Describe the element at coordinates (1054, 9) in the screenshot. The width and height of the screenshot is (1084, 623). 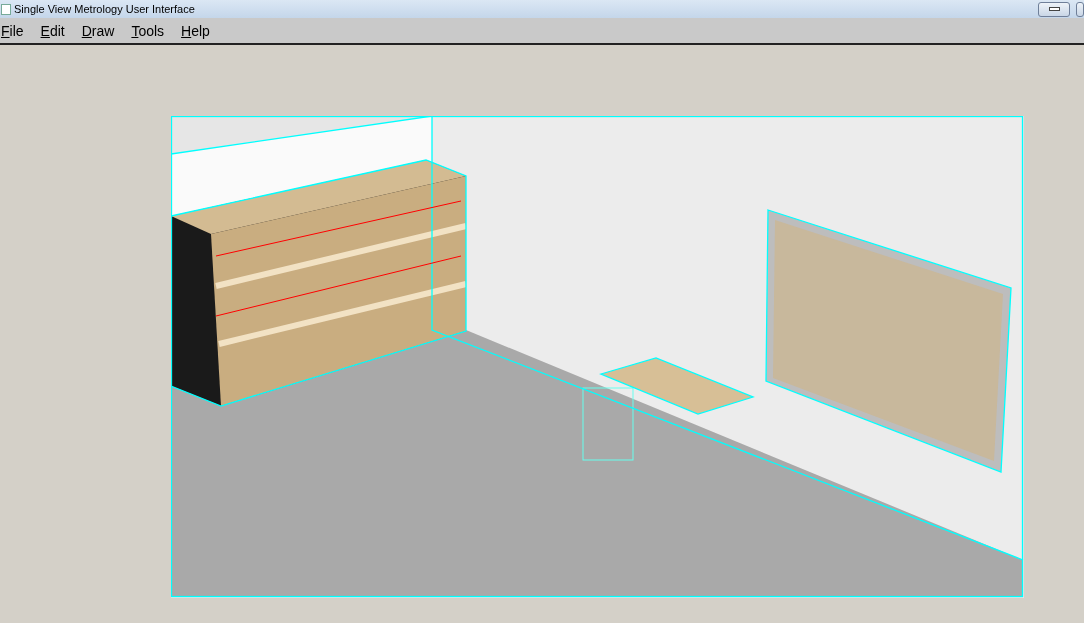
I see `minimize-button` at that location.